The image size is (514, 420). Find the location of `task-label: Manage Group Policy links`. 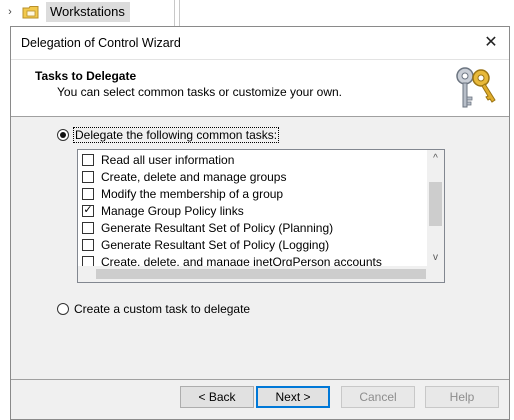

task-label: Manage Group Policy links is located at coordinates (172, 210).